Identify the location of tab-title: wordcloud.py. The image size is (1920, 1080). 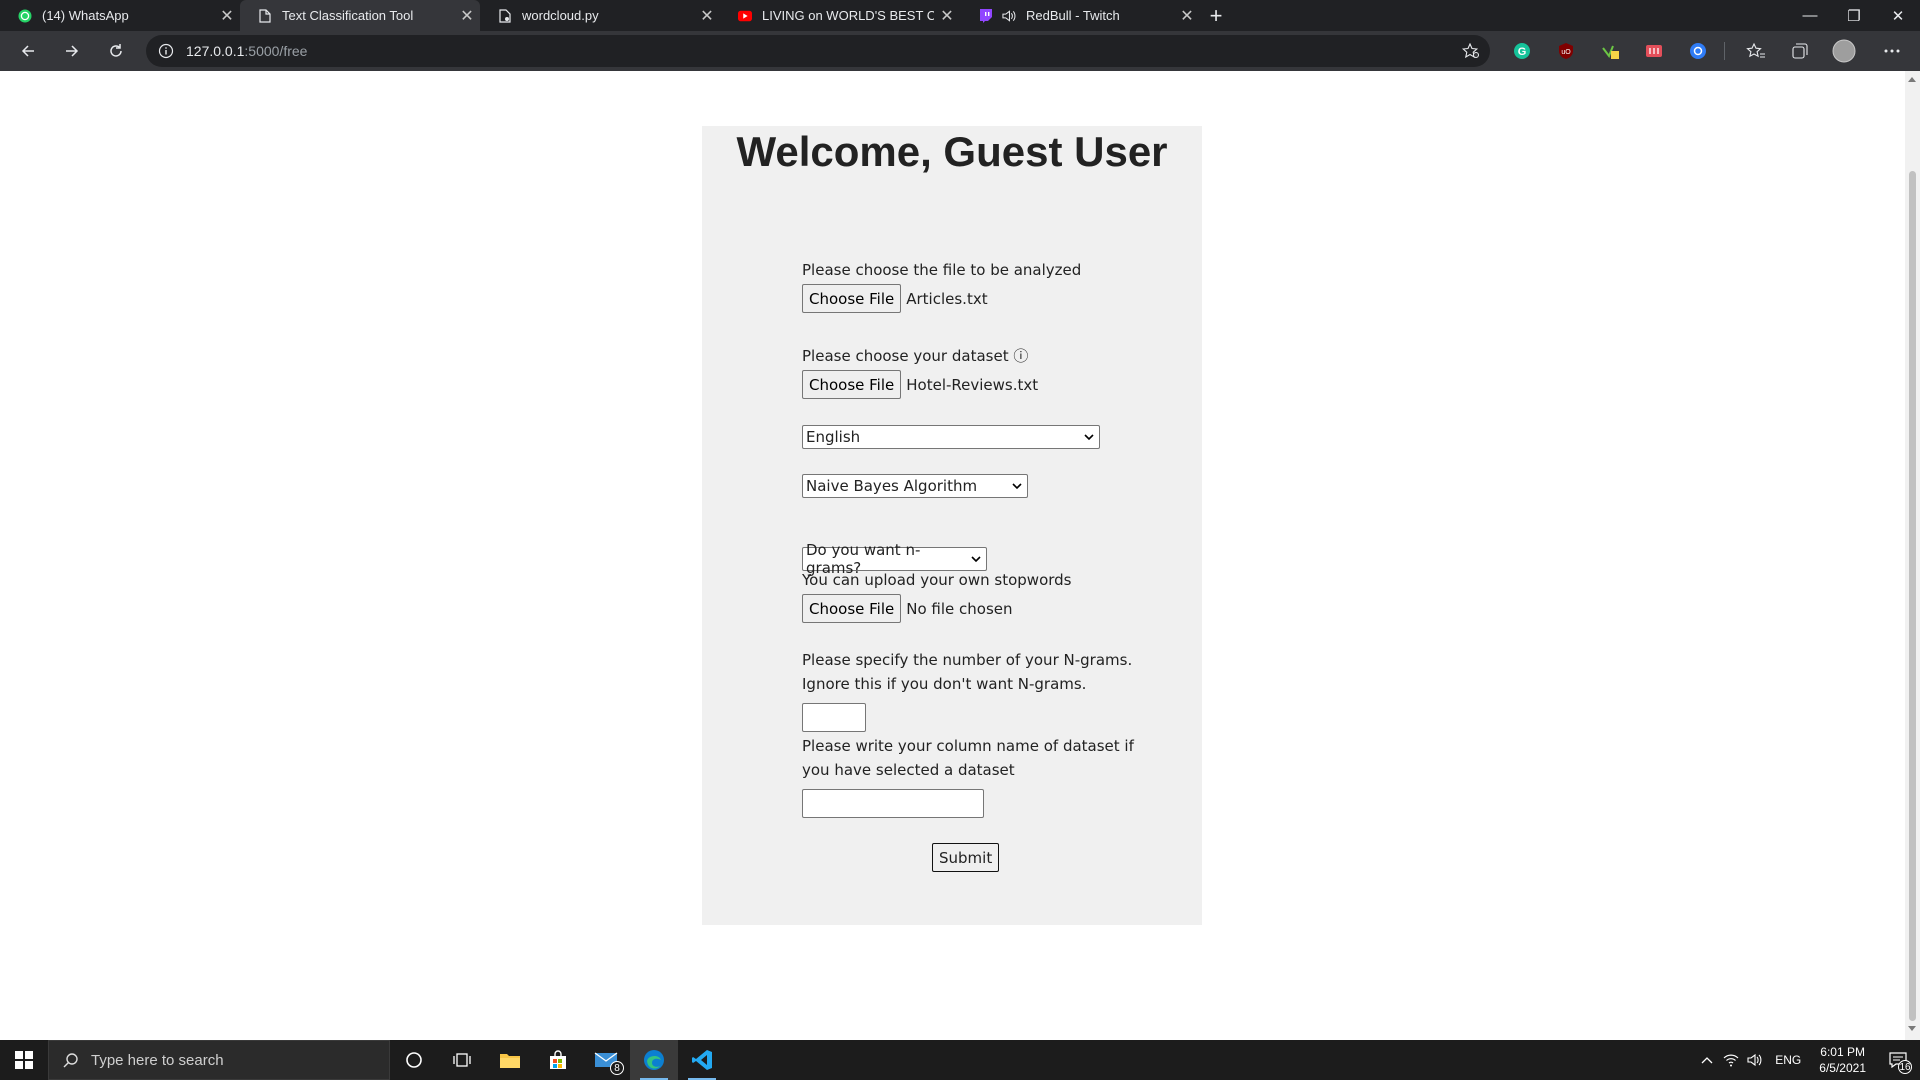
(560, 15).